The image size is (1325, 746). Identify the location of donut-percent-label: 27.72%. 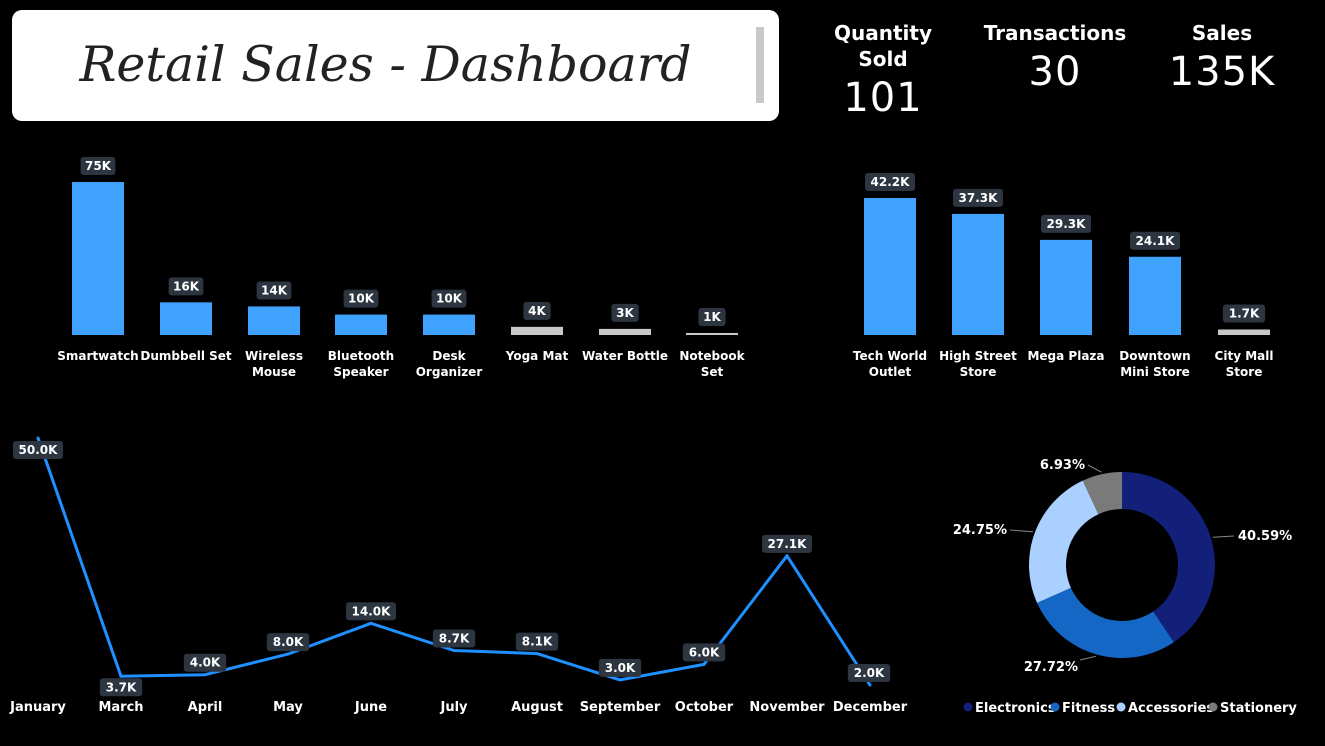
(1051, 667).